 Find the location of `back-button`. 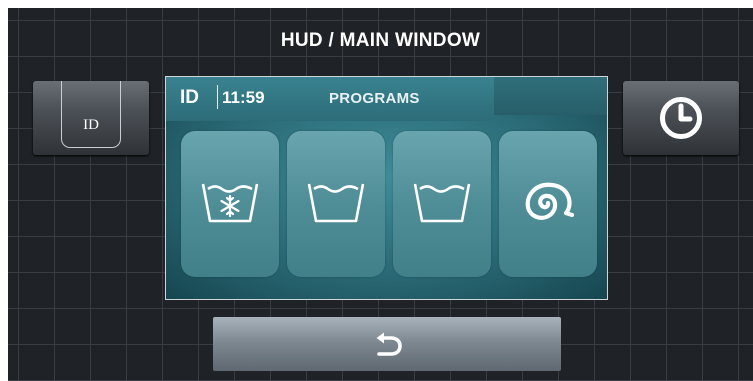

back-button is located at coordinates (387, 344).